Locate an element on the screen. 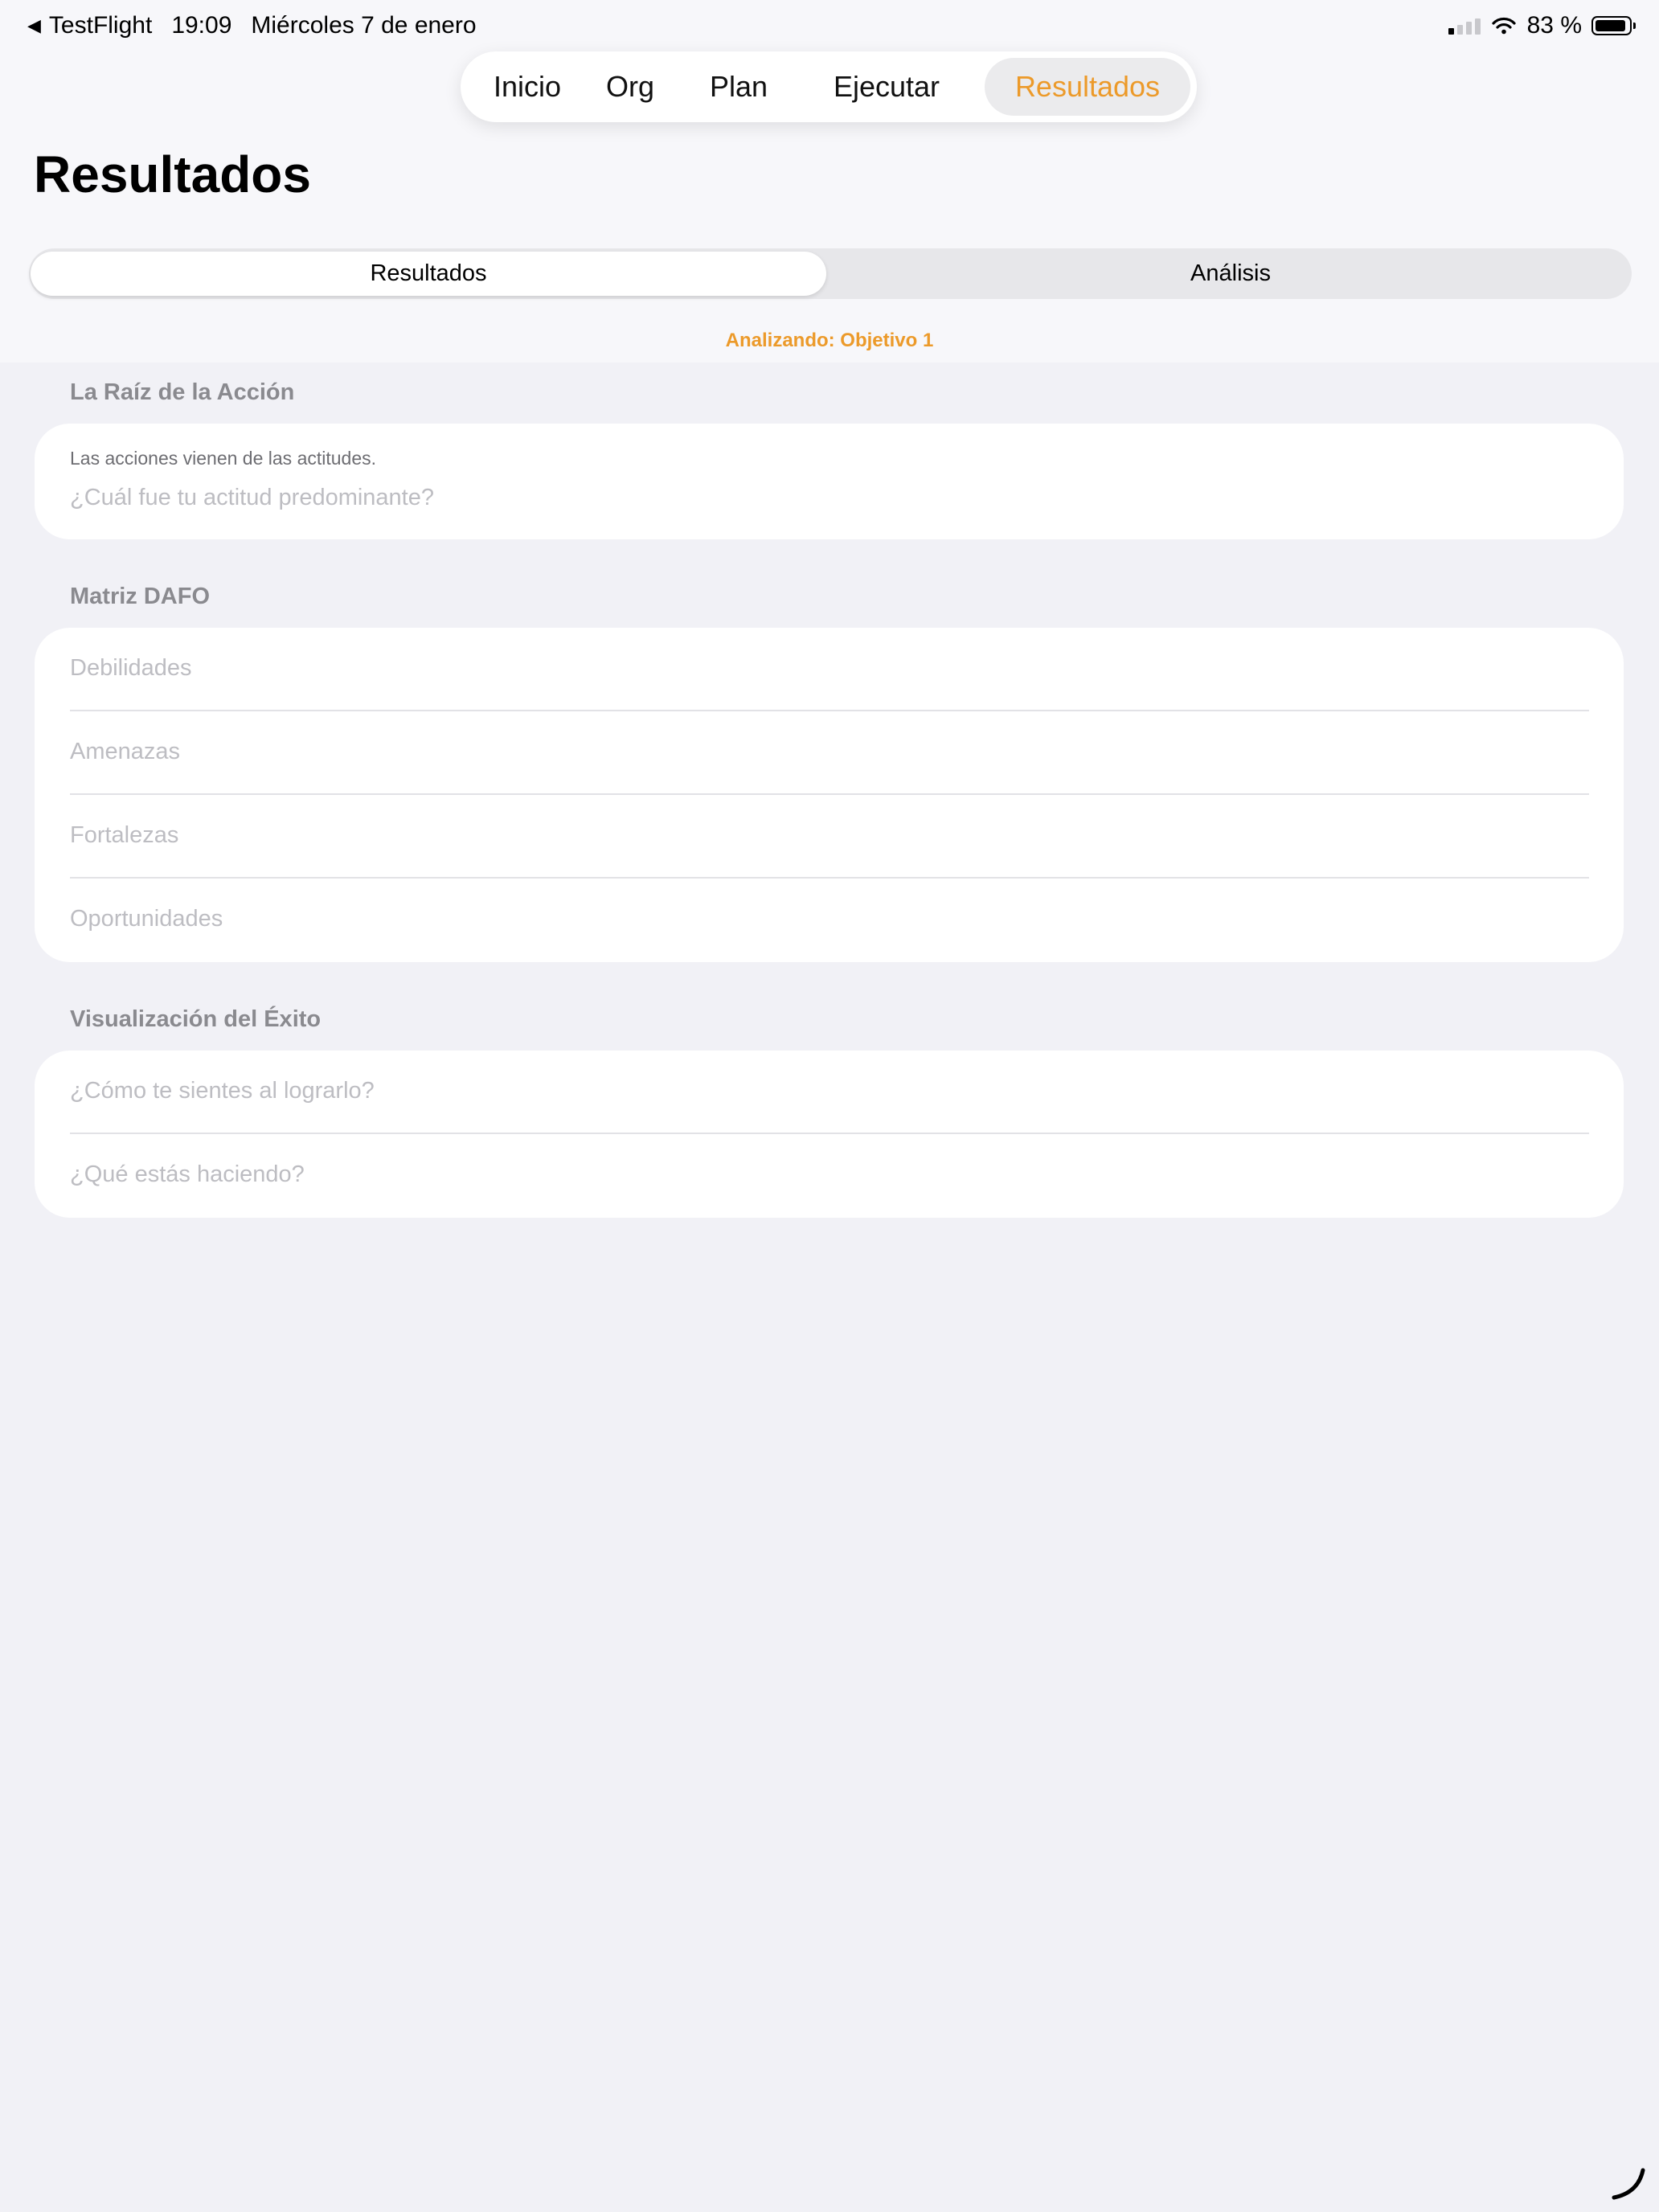  resize-corner-icon is located at coordinates (1628, 2183).